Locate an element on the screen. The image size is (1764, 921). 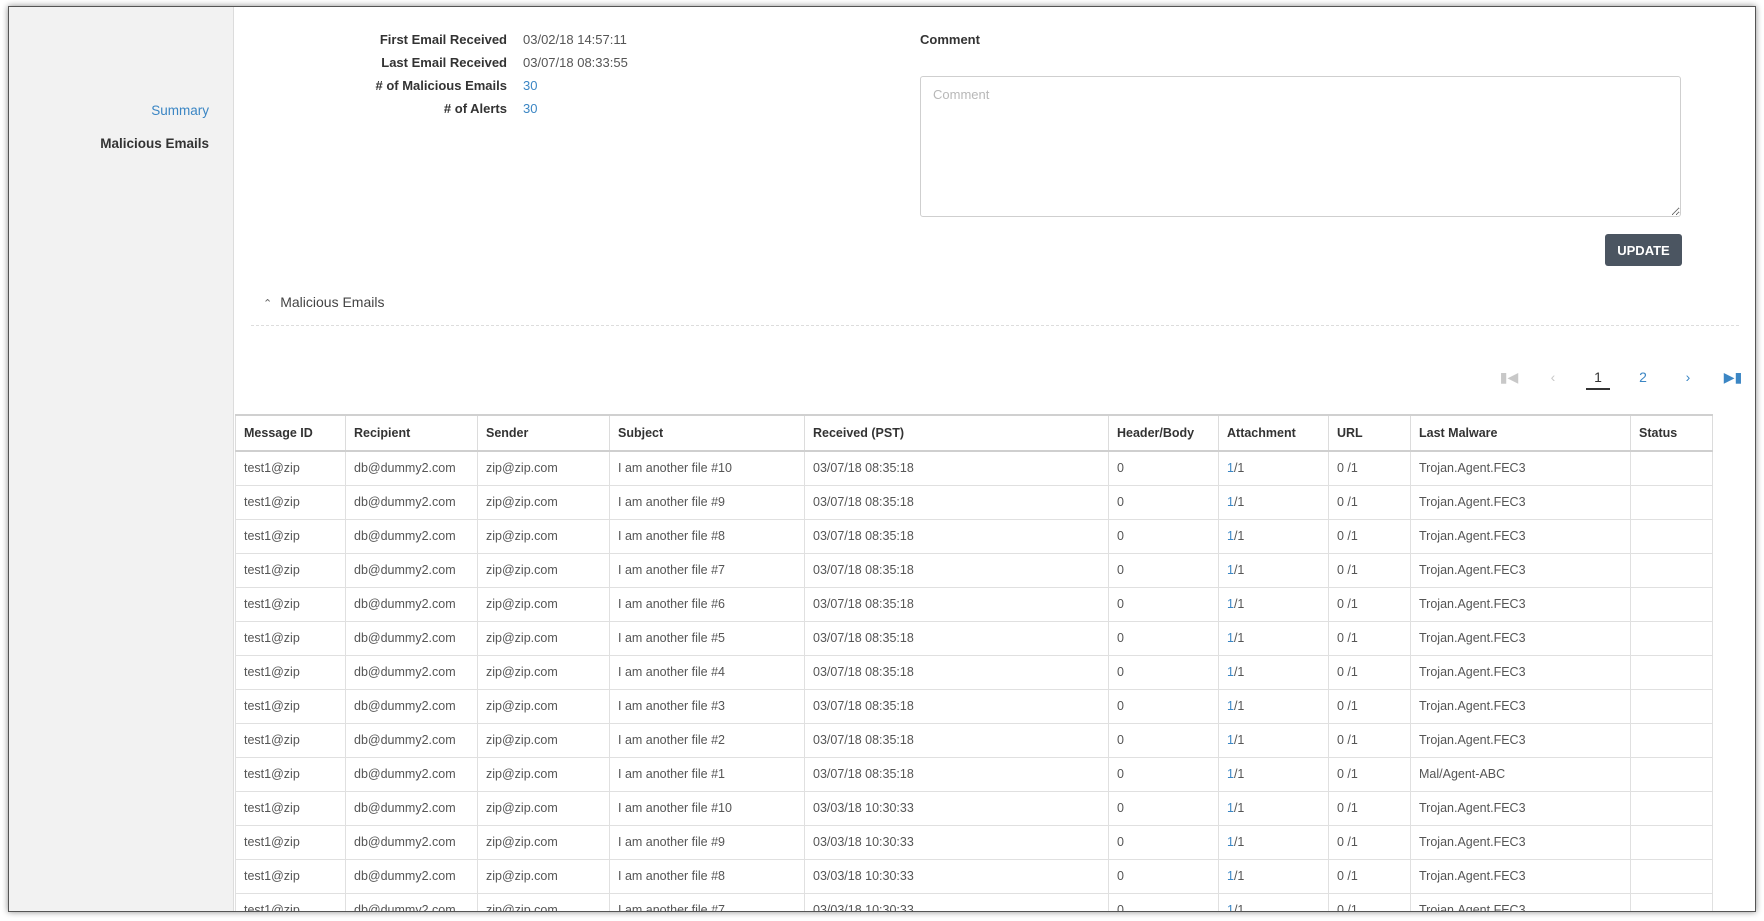
update-button: UPDATE is located at coordinates (1643, 250).